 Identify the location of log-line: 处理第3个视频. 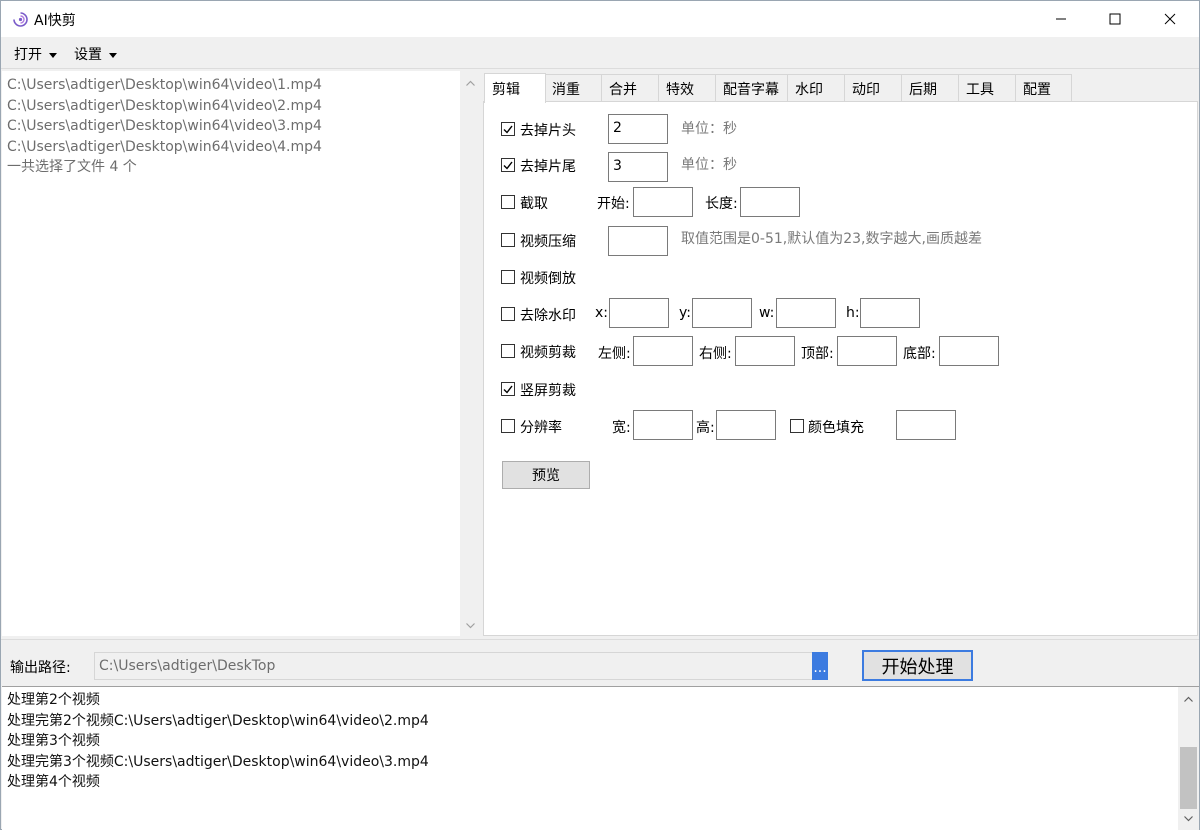
(53, 741).